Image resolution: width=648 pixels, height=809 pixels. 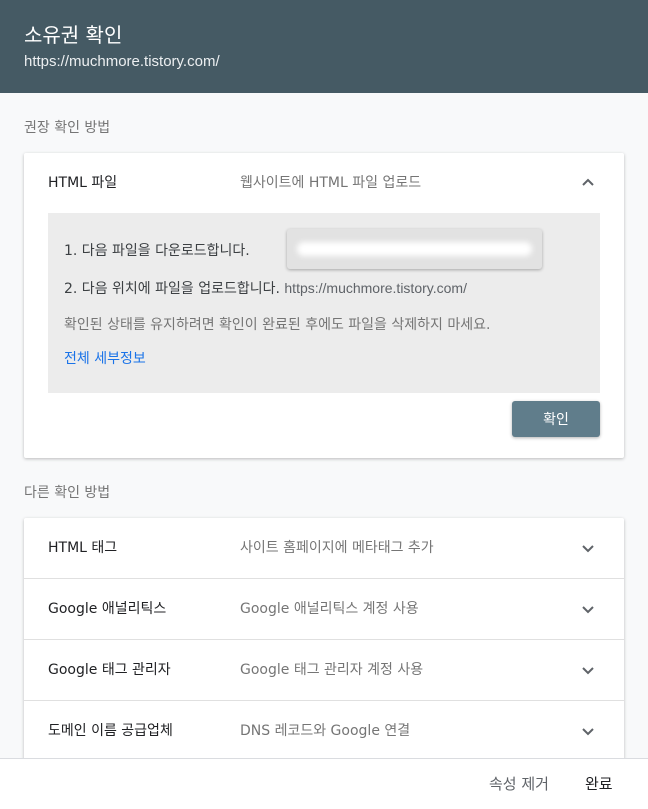 I want to click on dialog-header: 소유권 확인 https://muchmore.tistory.com/, so click(x=324, y=46).